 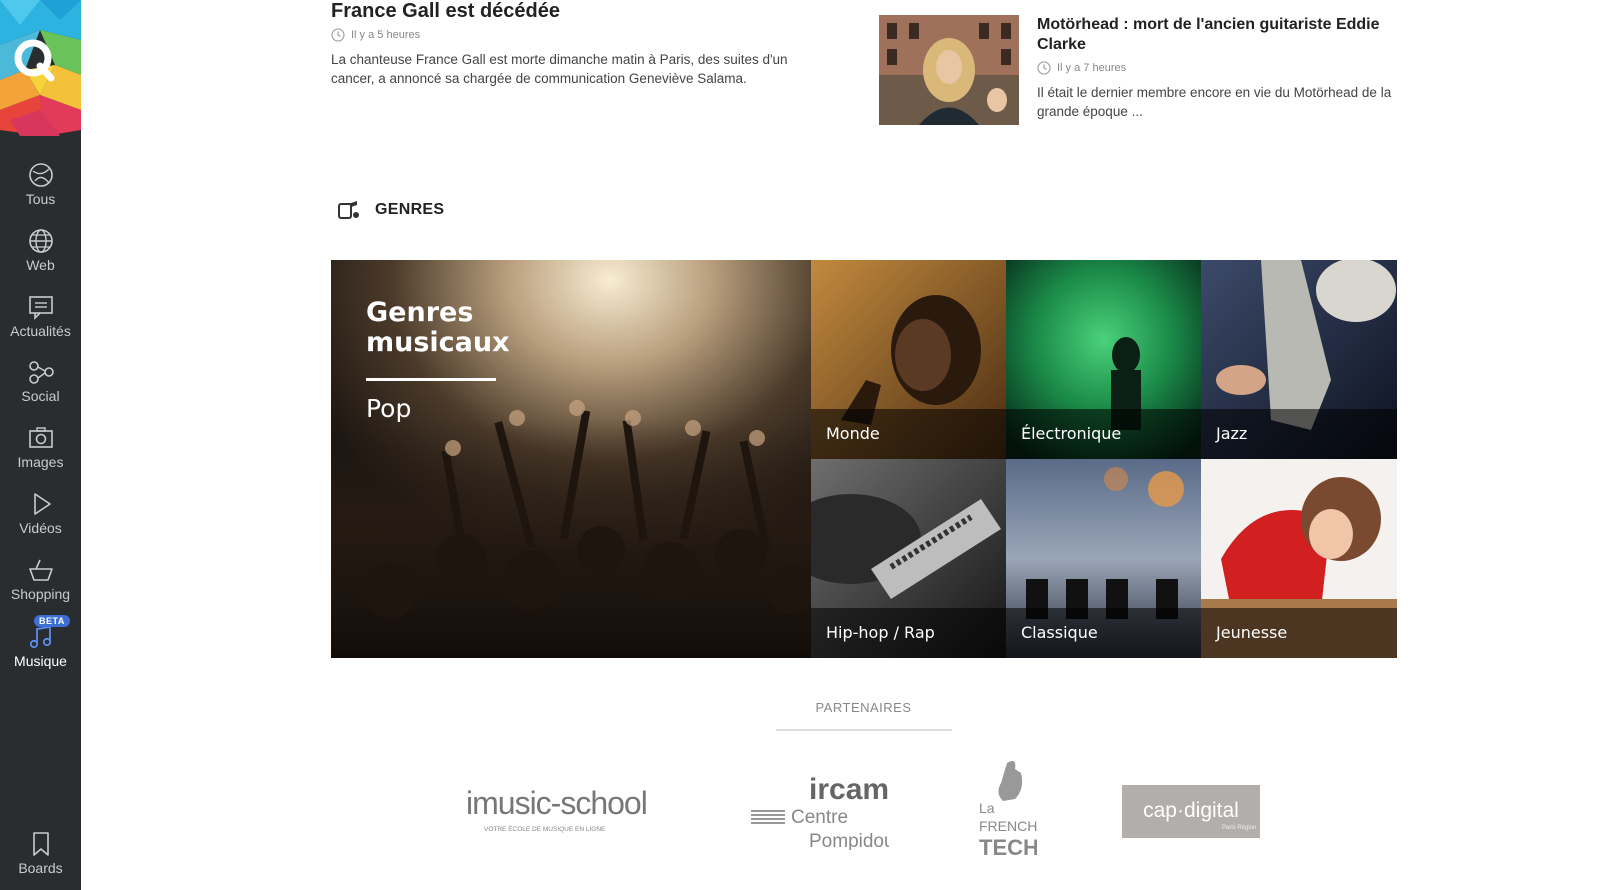 I want to click on frenchtech-logo-line2: FRENCH, so click(x=1008, y=826).